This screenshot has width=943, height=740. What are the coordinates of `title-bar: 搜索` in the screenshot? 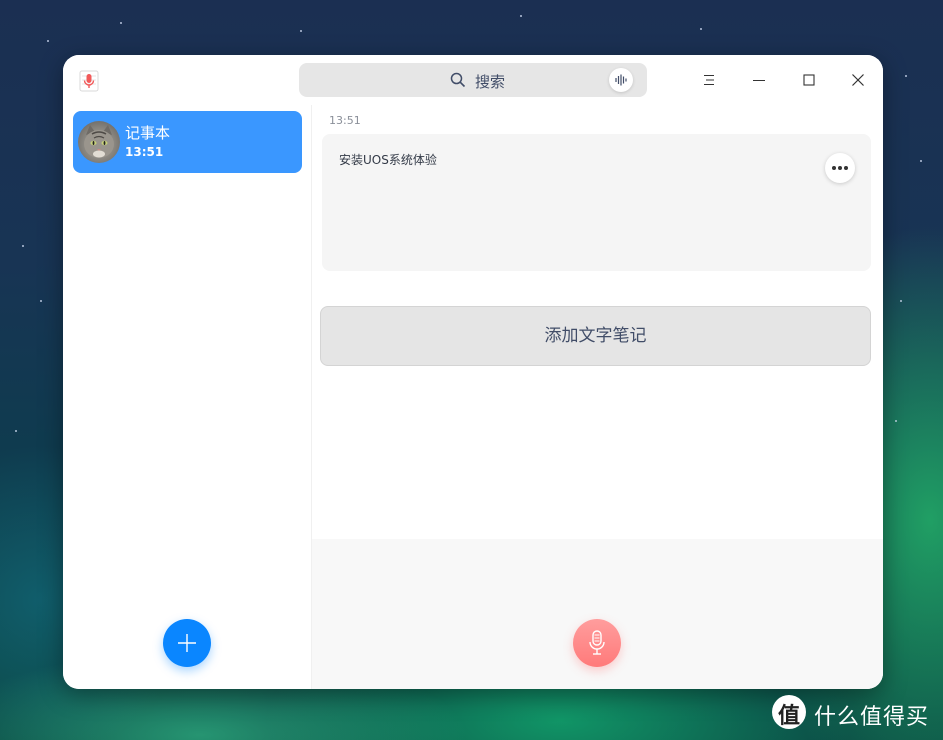 It's located at (473, 80).